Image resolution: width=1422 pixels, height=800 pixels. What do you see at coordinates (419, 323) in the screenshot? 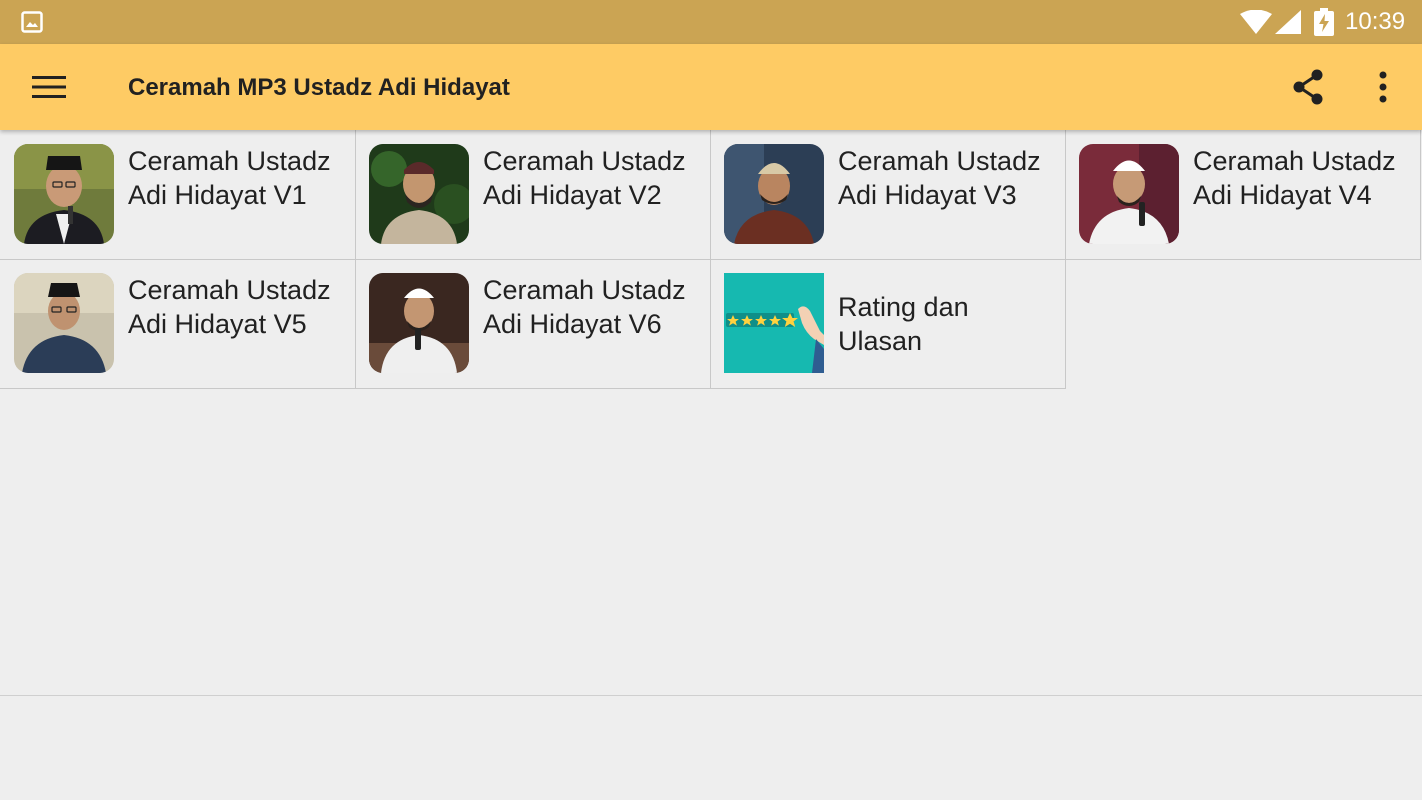
I see `ustadz-photo-v6` at bounding box center [419, 323].